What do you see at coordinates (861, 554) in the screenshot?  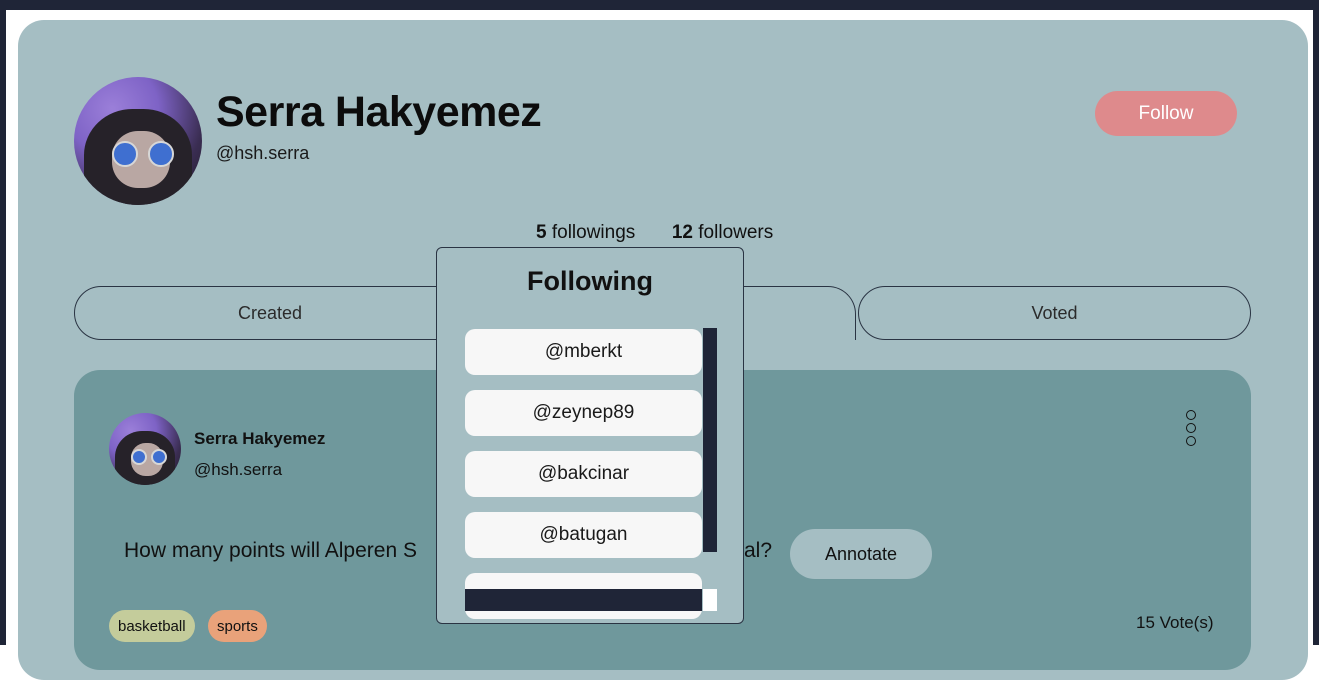 I see `annotate-button: Annotate` at bounding box center [861, 554].